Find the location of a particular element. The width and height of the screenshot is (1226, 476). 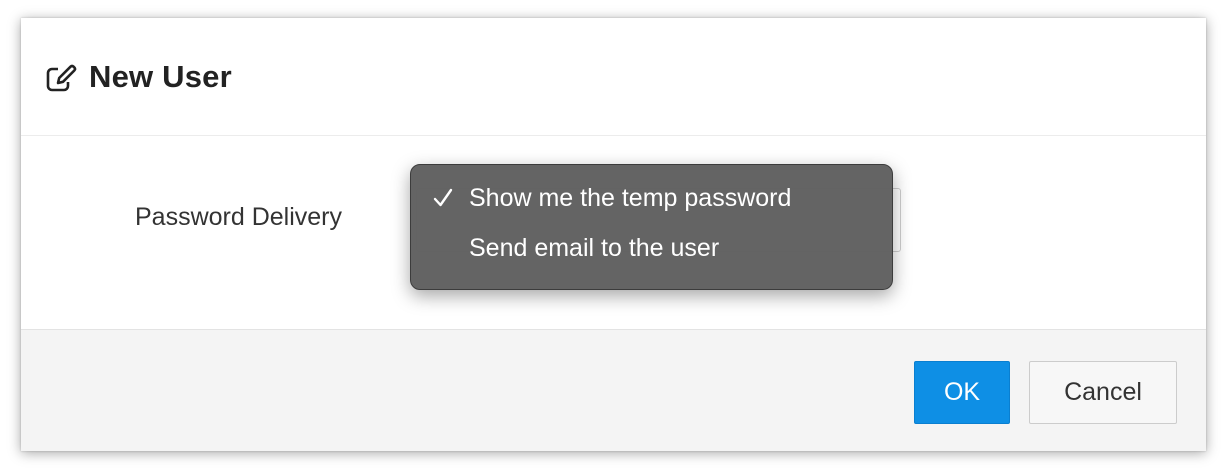

checkmark-icon is located at coordinates (443, 198).